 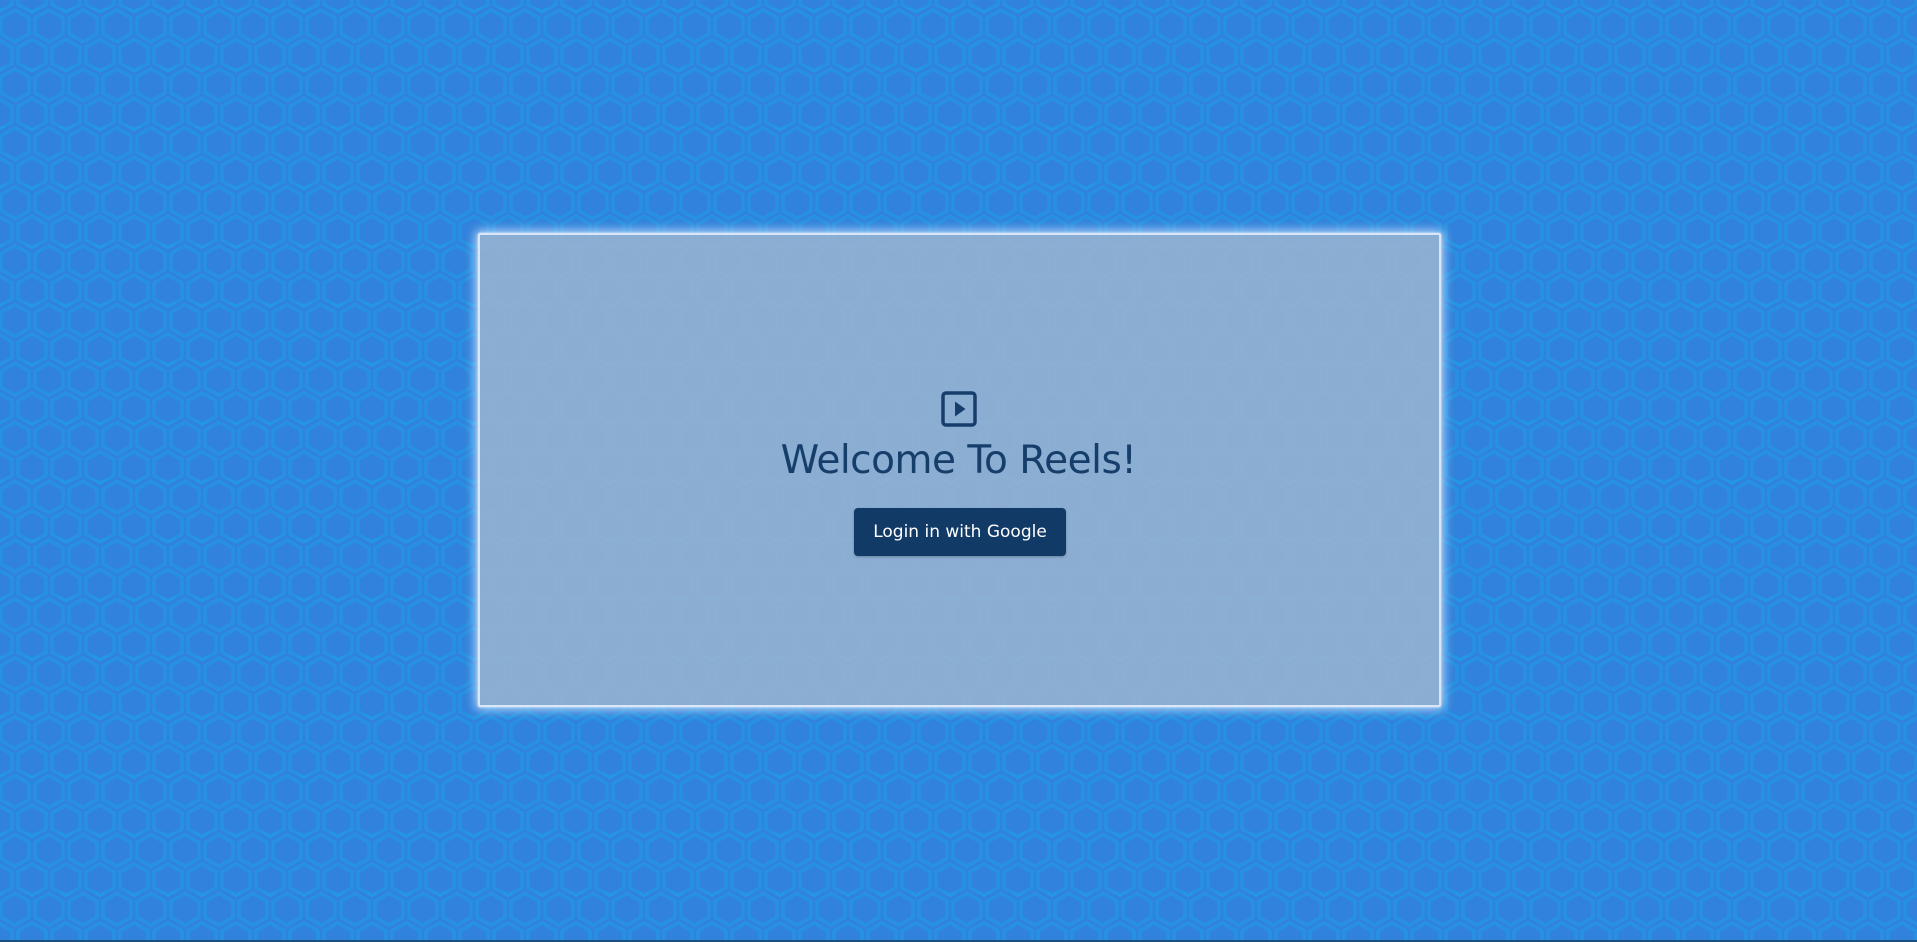 What do you see at coordinates (958, 460) in the screenshot?
I see `welcome-title: Welcome To Reels!` at bounding box center [958, 460].